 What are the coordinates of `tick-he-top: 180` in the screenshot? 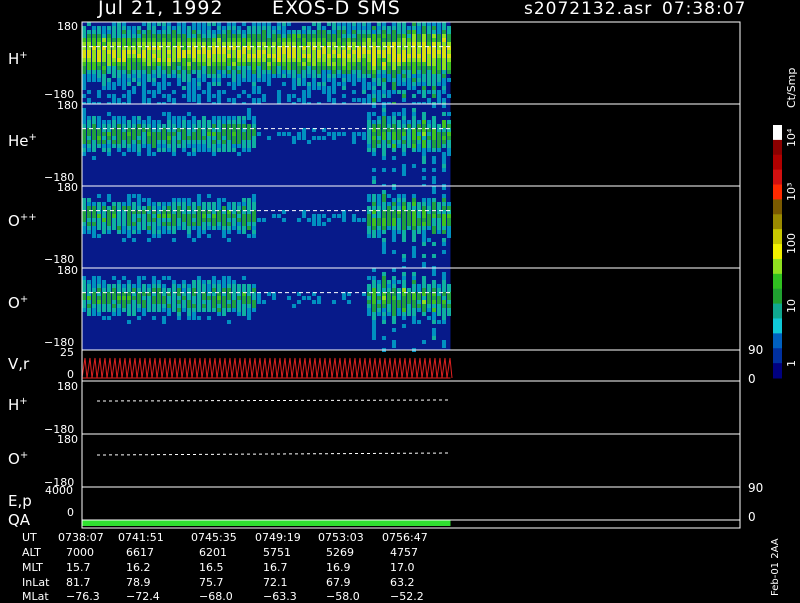 It's located at (67, 105).